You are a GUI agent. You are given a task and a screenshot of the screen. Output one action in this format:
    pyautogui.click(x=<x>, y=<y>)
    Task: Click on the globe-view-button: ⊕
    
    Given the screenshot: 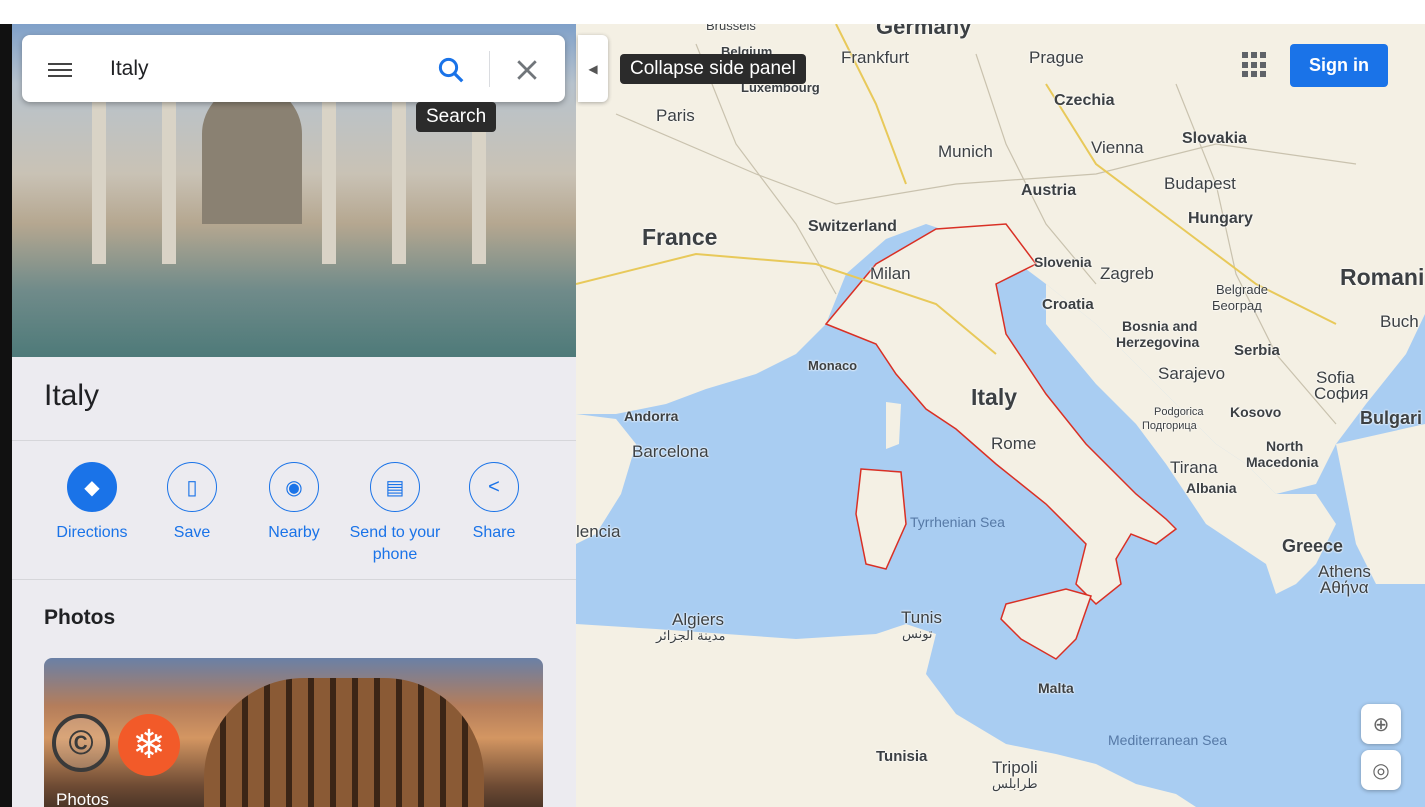 What is the action you would take?
    pyautogui.click(x=1381, y=724)
    